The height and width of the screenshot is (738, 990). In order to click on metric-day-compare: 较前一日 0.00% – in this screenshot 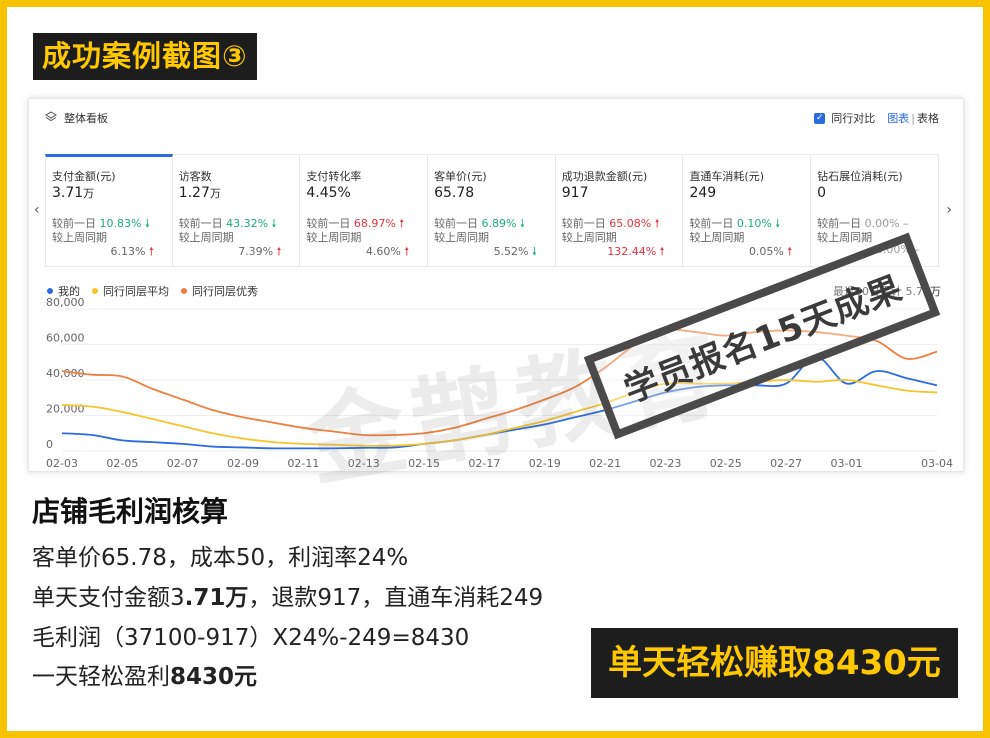, I will do `click(877, 222)`.